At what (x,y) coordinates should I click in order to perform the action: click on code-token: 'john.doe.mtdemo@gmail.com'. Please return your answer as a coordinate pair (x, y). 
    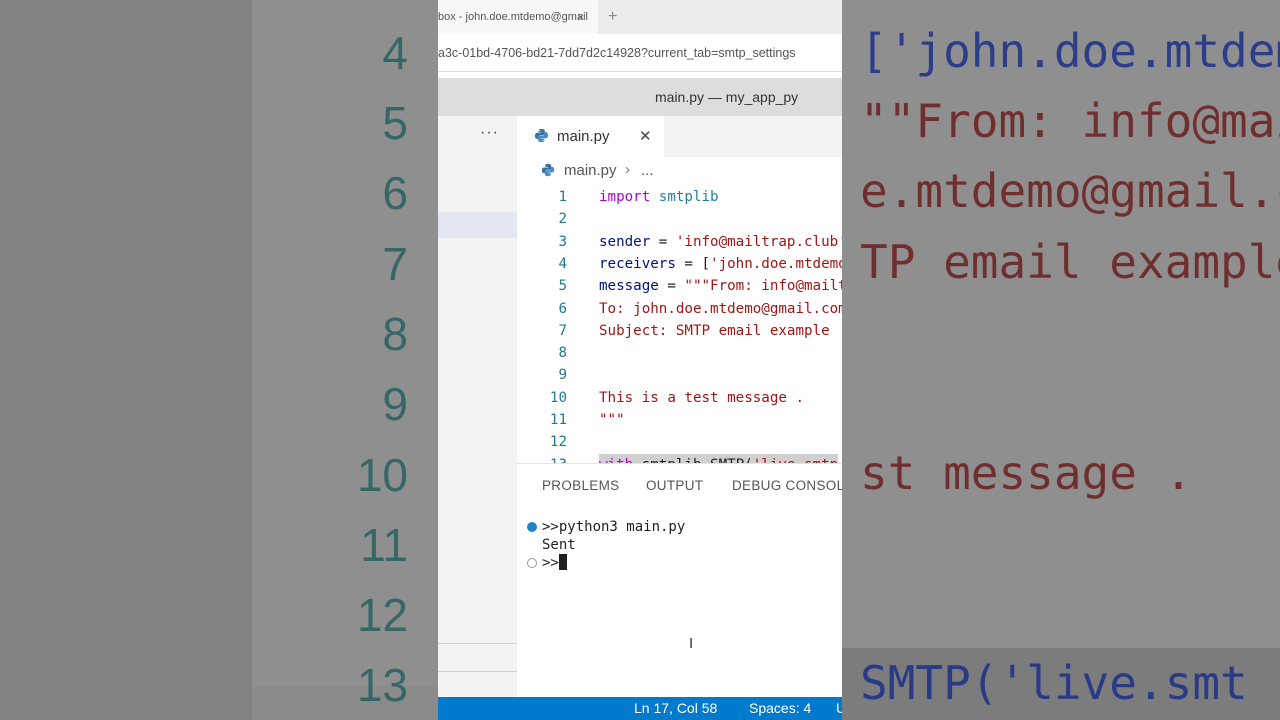
    Looking at the image, I should click on (776, 263).